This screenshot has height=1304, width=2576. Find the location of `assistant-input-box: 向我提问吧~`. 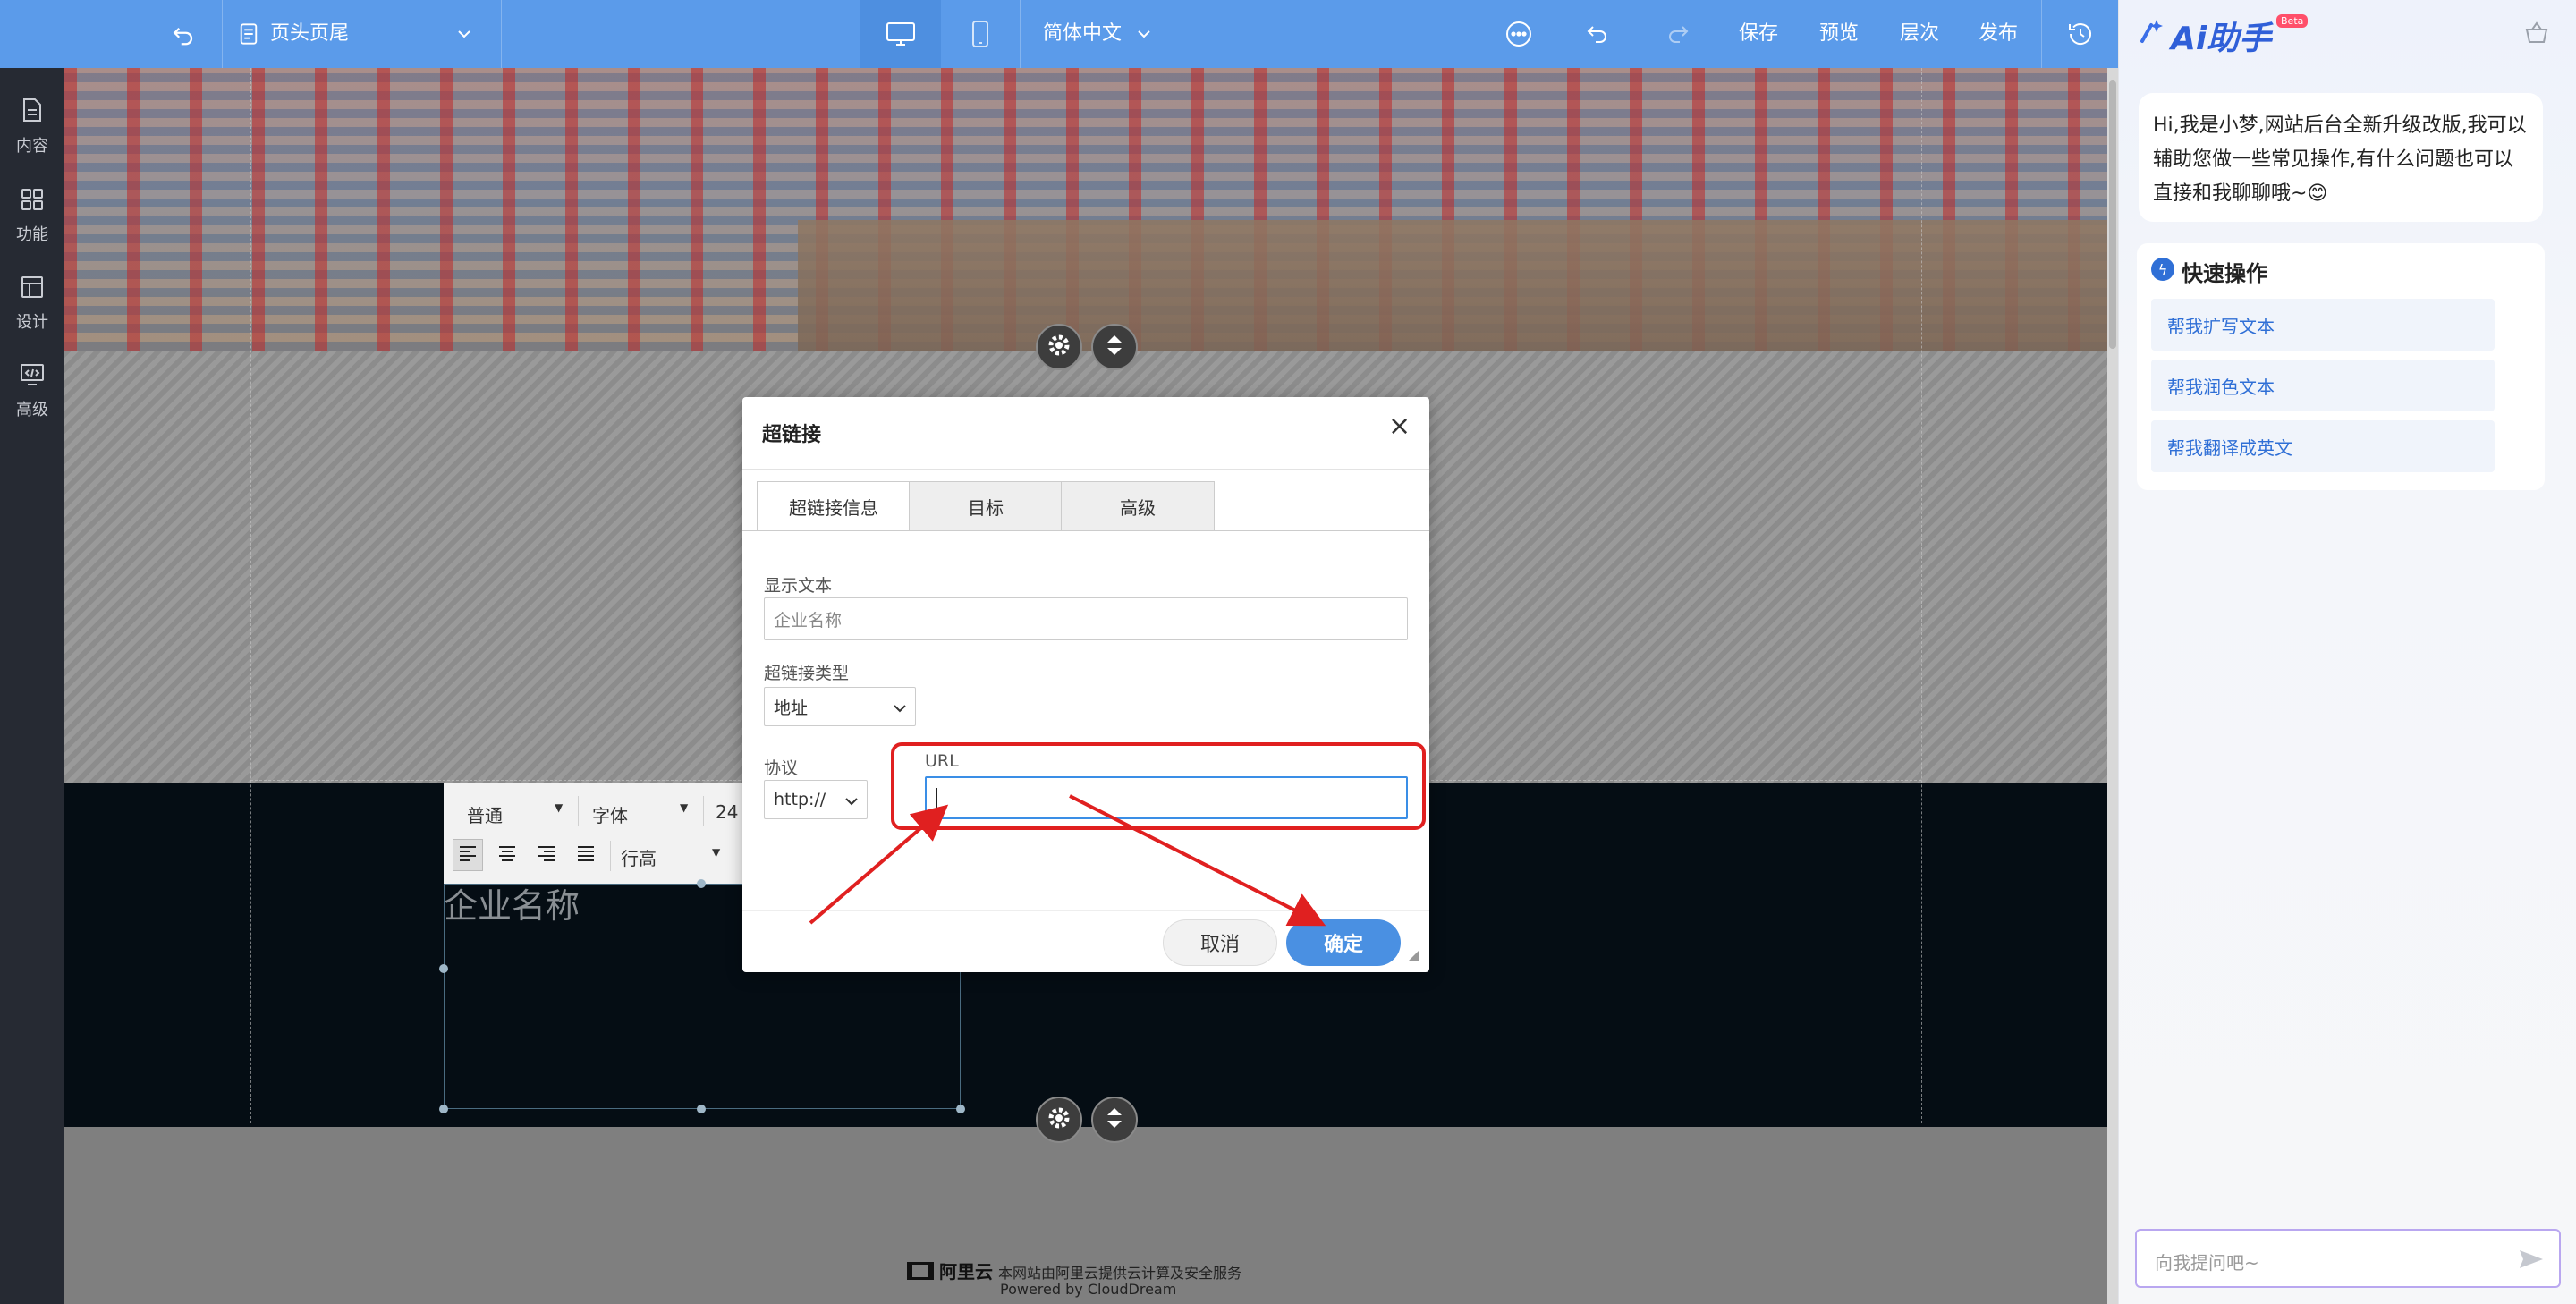

assistant-input-box: 向我提问吧~ is located at coordinates (2348, 1259).